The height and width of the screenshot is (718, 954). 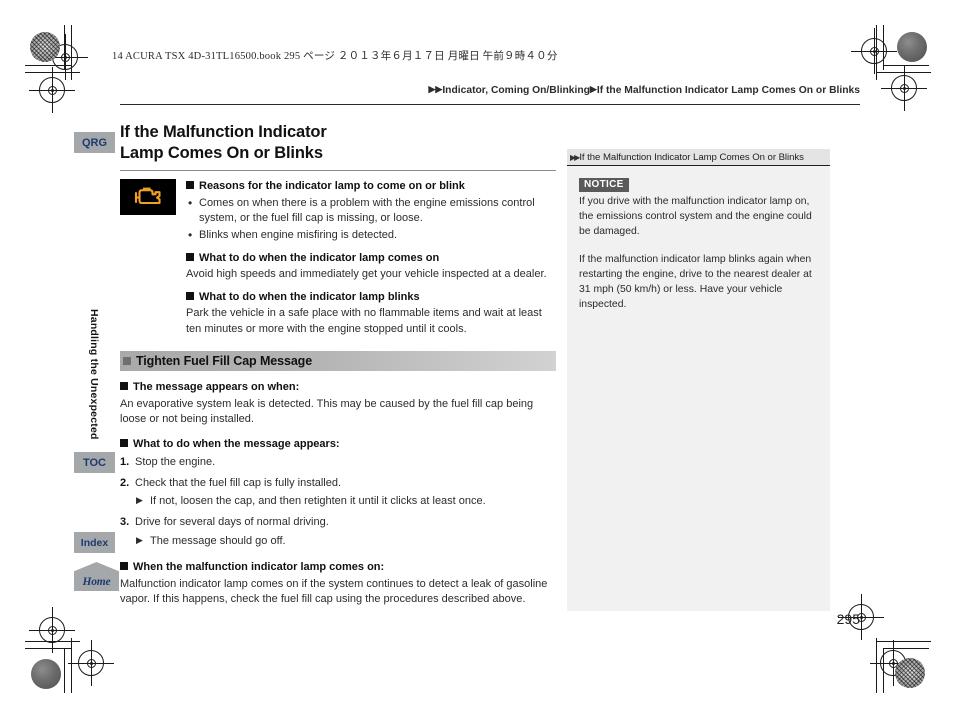 I want to click on tab-home: Home, so click(x=96, y=576).